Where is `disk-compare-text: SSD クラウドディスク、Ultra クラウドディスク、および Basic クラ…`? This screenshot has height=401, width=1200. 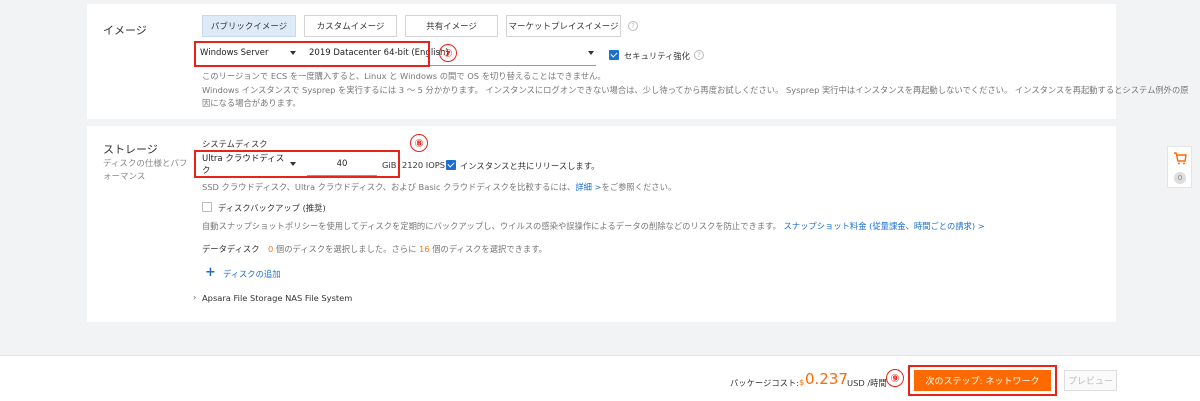 disk-compare-text: SSD クラウドディスク、Ultra クラウドディスク、および Basic クラ… is located at coordinates (389, 187).